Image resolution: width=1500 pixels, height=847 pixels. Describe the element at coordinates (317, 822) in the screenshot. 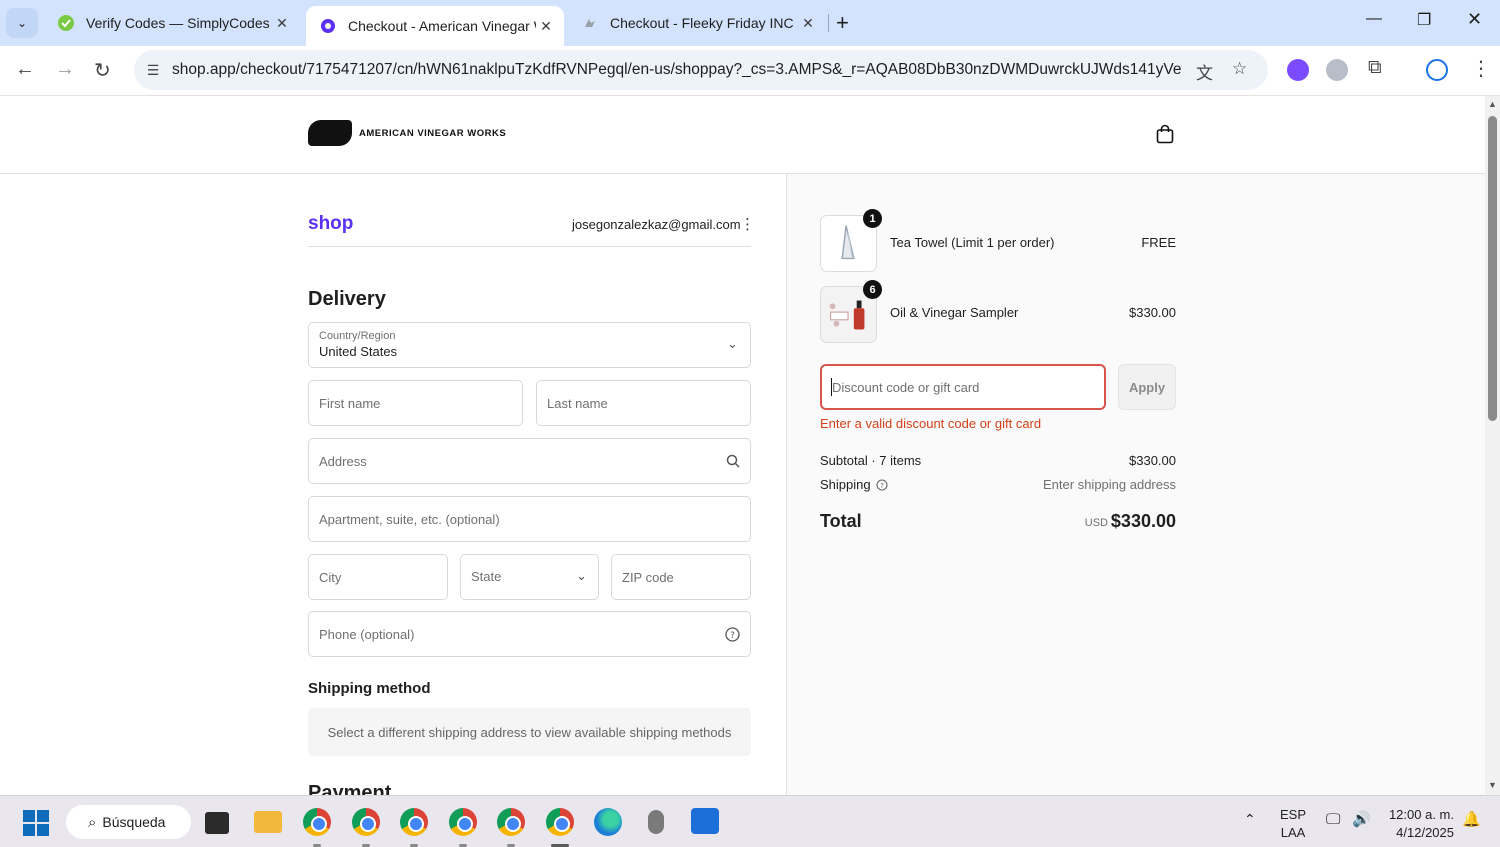

I see `chrome-profile-1-icon` at that location.